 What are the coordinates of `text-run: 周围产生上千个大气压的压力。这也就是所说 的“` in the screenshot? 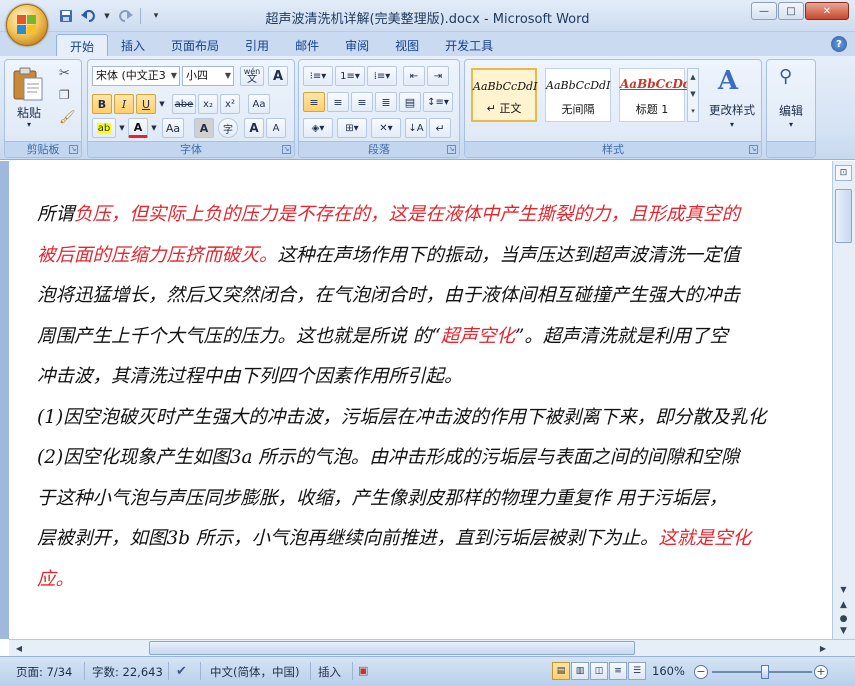 It's located at (239, 336).